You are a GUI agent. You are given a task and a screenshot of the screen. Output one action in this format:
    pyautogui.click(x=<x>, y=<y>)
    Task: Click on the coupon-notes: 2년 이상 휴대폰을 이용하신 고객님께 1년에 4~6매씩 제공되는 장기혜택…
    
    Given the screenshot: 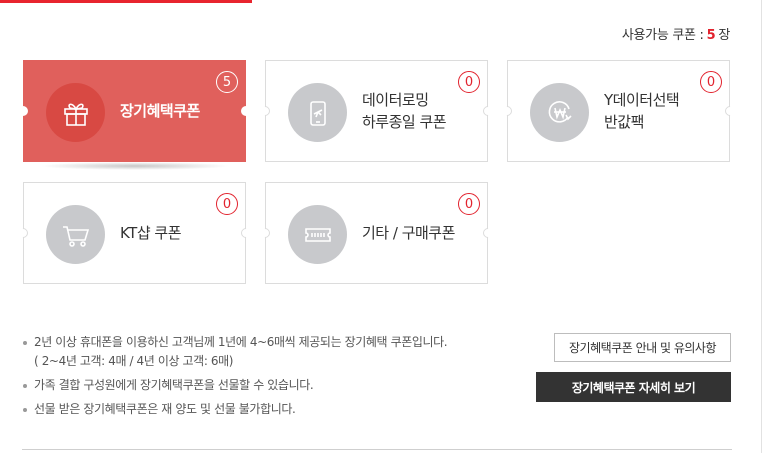 What is the action you would take?
    pyautogui.click(x=262, y=378)
    